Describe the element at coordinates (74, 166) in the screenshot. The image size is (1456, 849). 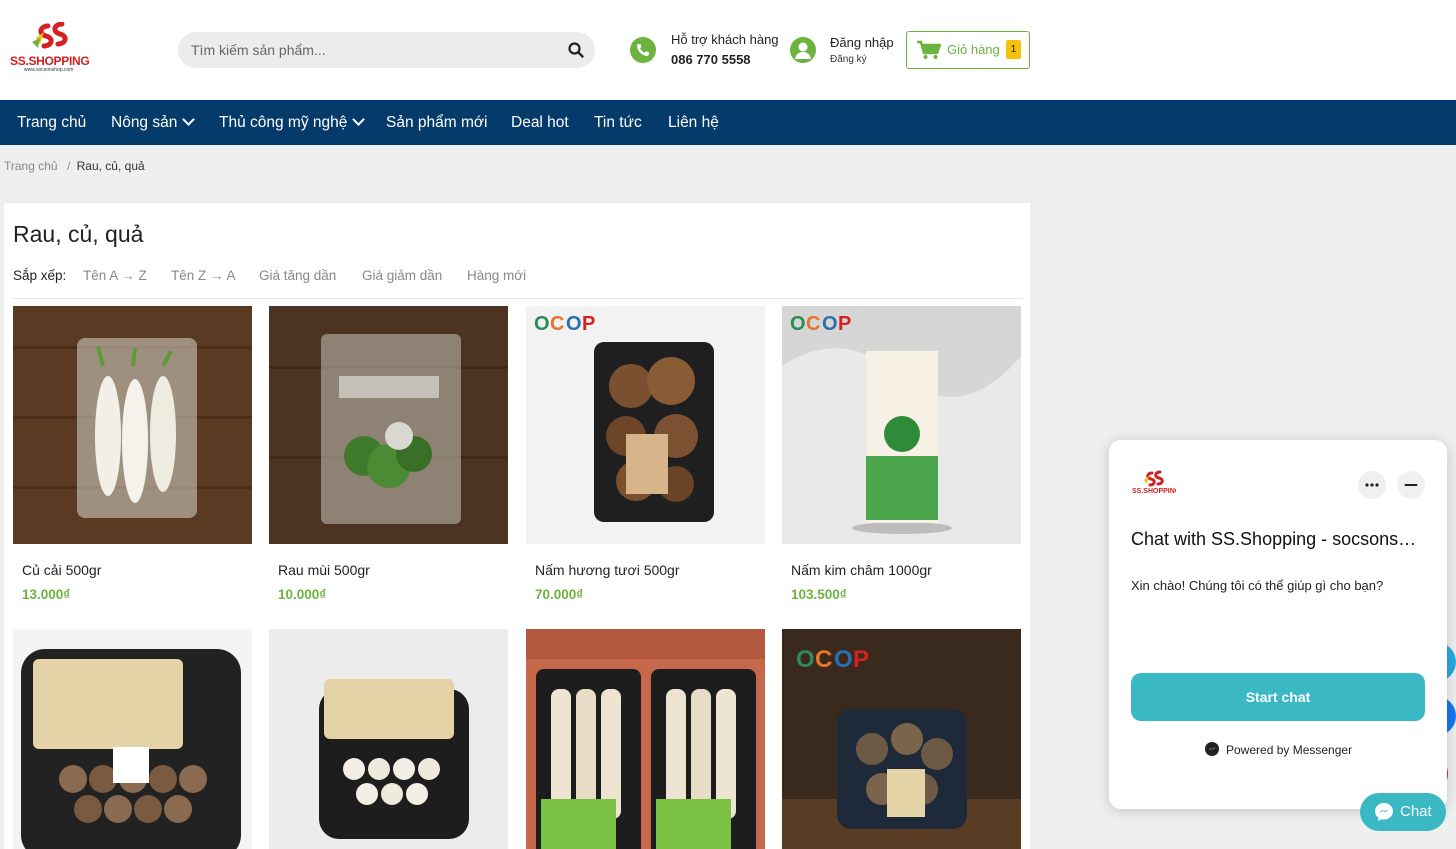
I see `breadcrumb: Trang chủ / Rau, củ, quả` at that location.